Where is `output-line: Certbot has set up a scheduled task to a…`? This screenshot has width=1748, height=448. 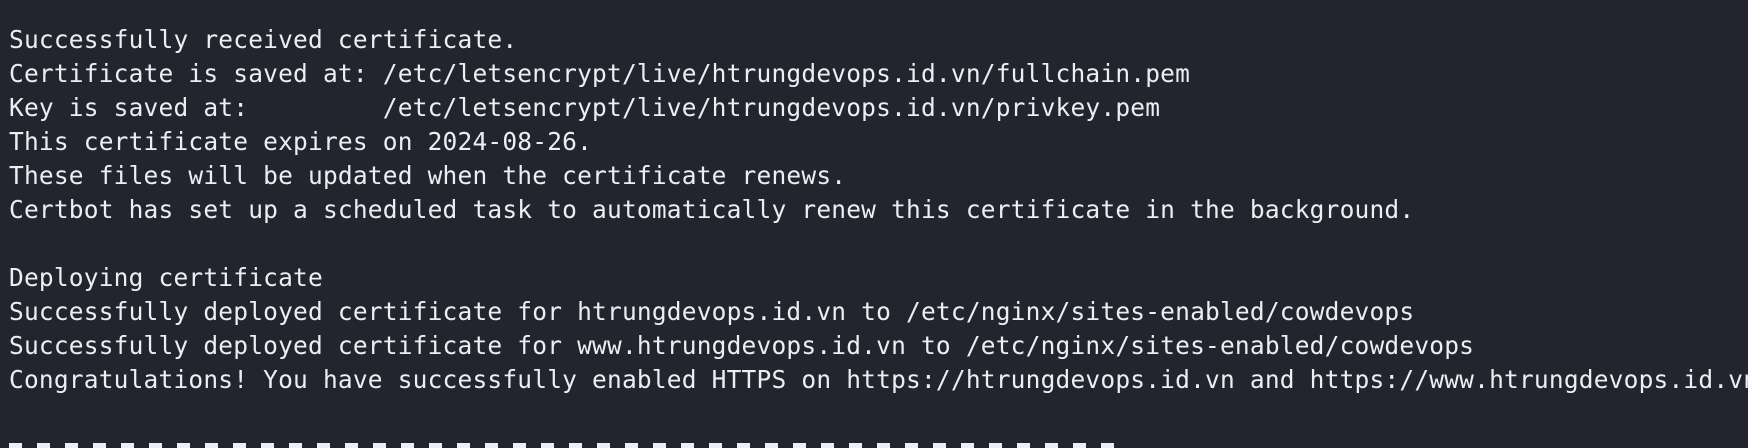
output-line: Certbot has set up a scheduled task to a… is located at coordinates (712, 209).